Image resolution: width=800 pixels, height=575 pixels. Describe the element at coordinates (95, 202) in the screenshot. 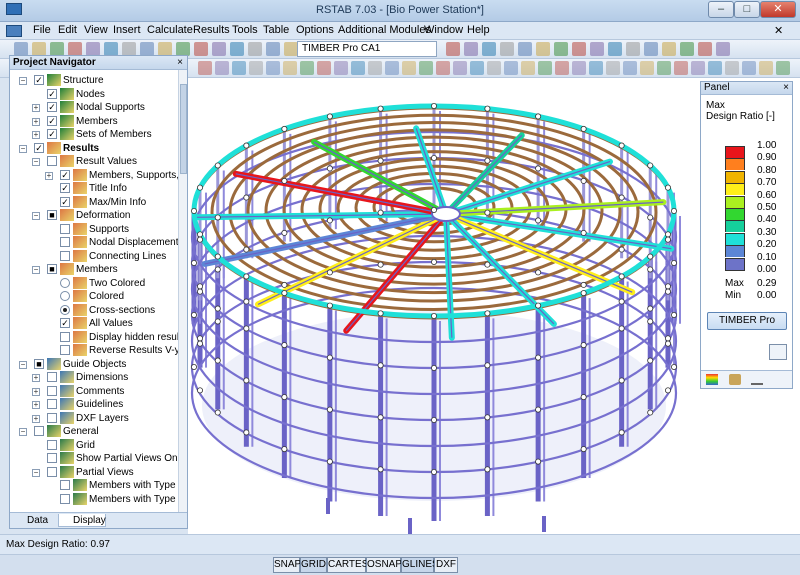

I see `tree-item: ✓ Max/Min Info` at that location.